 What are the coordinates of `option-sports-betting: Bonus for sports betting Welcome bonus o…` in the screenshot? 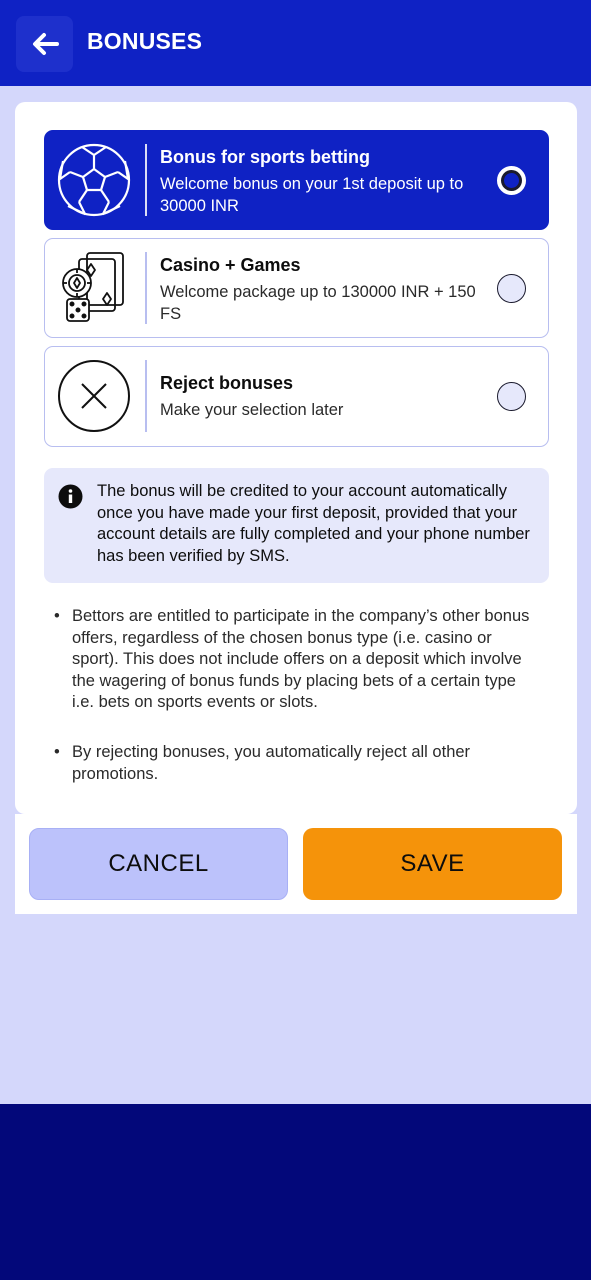 It's located at (296, 180).